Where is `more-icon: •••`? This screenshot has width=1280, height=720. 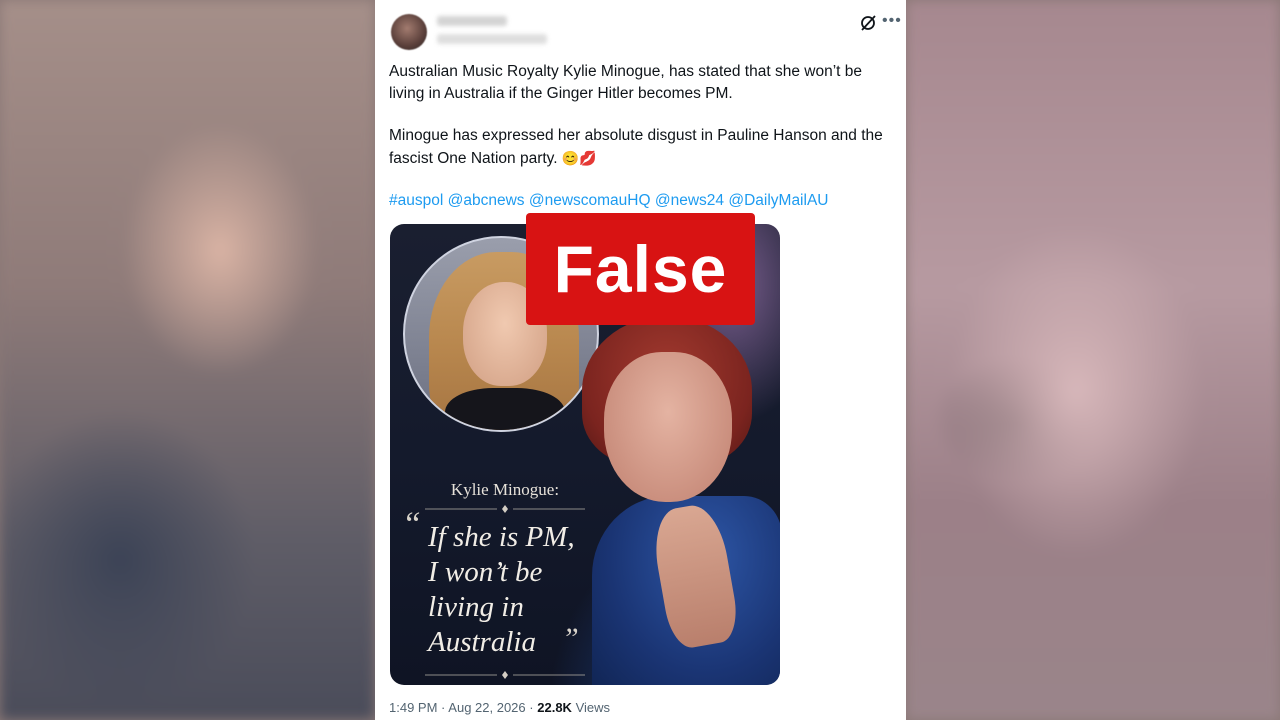
more-icon: ••• is located at coordinates (892, 22).